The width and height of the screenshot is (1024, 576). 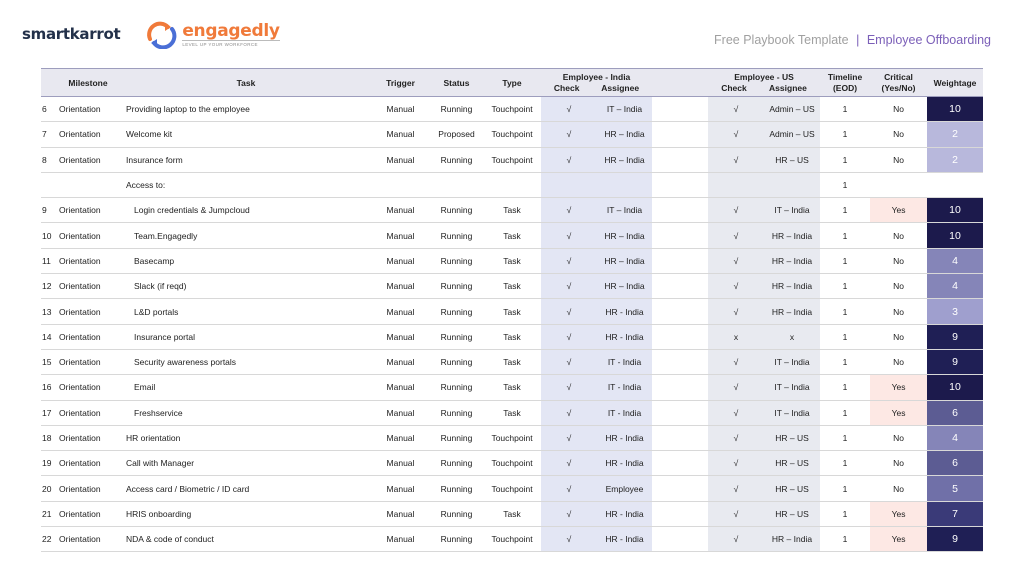 What do you see at coordinates (48, 235) in the screenshot?
I see `row-number: 10` at bounding box center [48, 235].